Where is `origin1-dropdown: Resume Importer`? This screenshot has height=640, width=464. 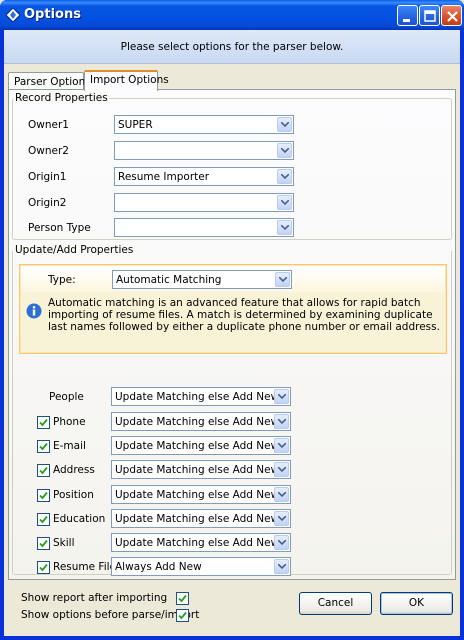
origin1-dropdown: Resume Importer is located at coordinates (204, 176).